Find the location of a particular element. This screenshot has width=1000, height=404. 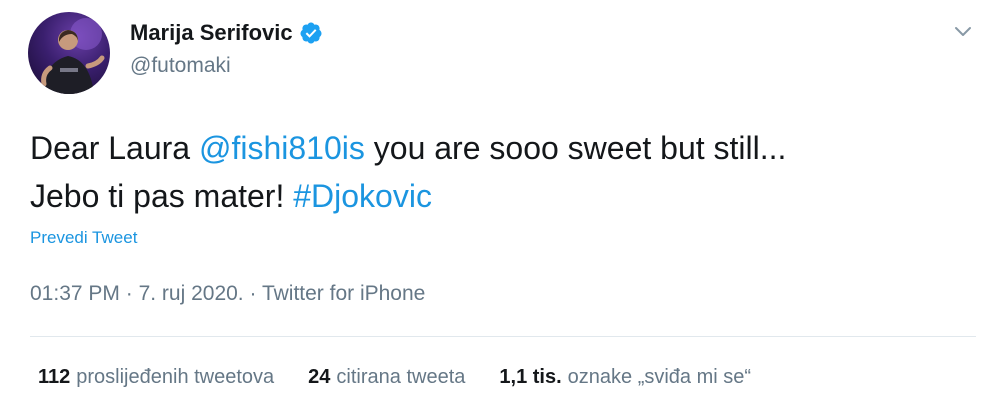

tweet-text-segment: Jebo ti pas mater! is located at coordinates (162, 196).